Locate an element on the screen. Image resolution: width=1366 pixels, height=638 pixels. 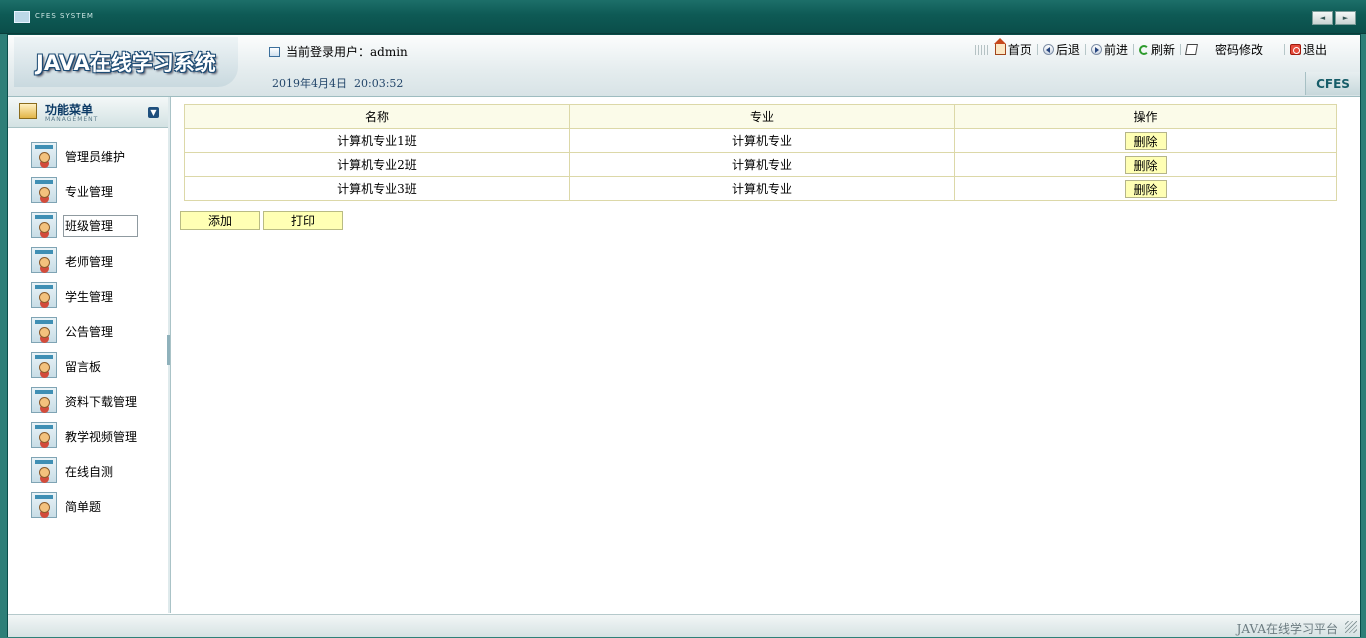
sidebar-item: 老师管理 is located at coordinates (88, 264).